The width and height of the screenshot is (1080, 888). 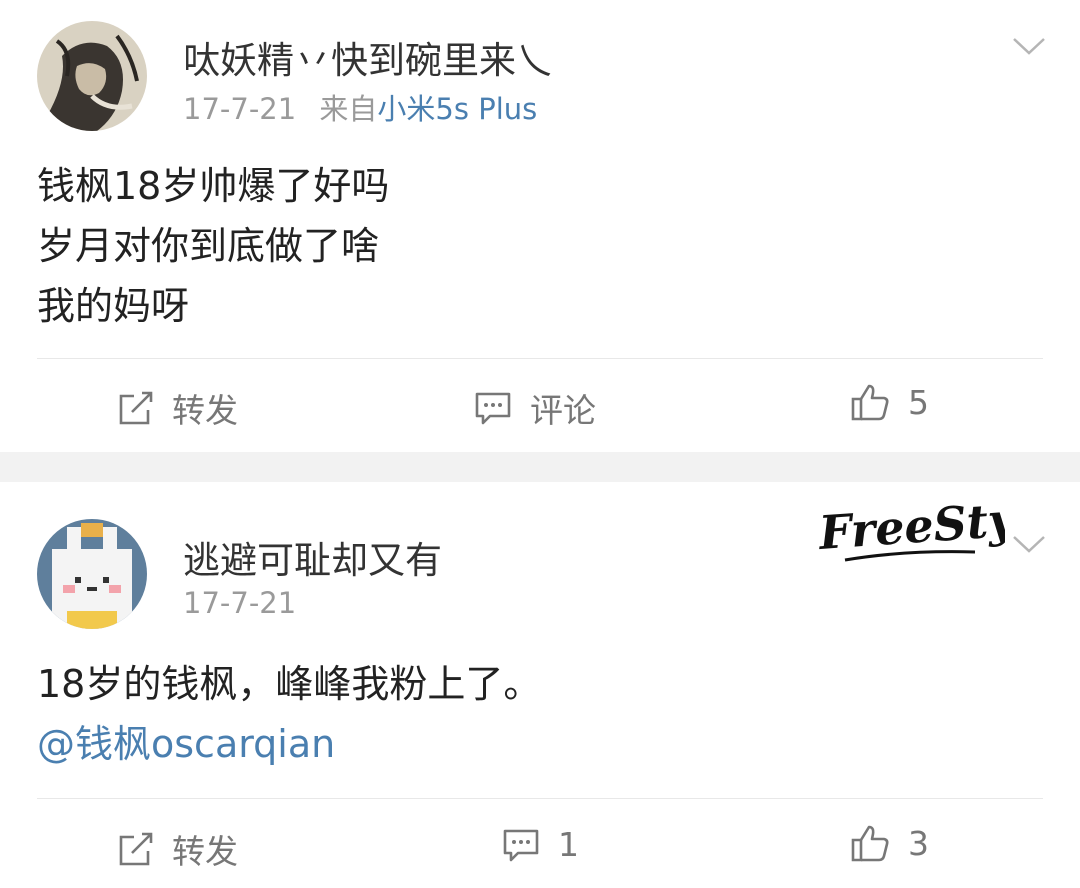 What do you see at coordinates (368, 57) in the screenshot?
I see `username: 呔妖精丷快到碗里来乀` at bounding box center [368, 57].